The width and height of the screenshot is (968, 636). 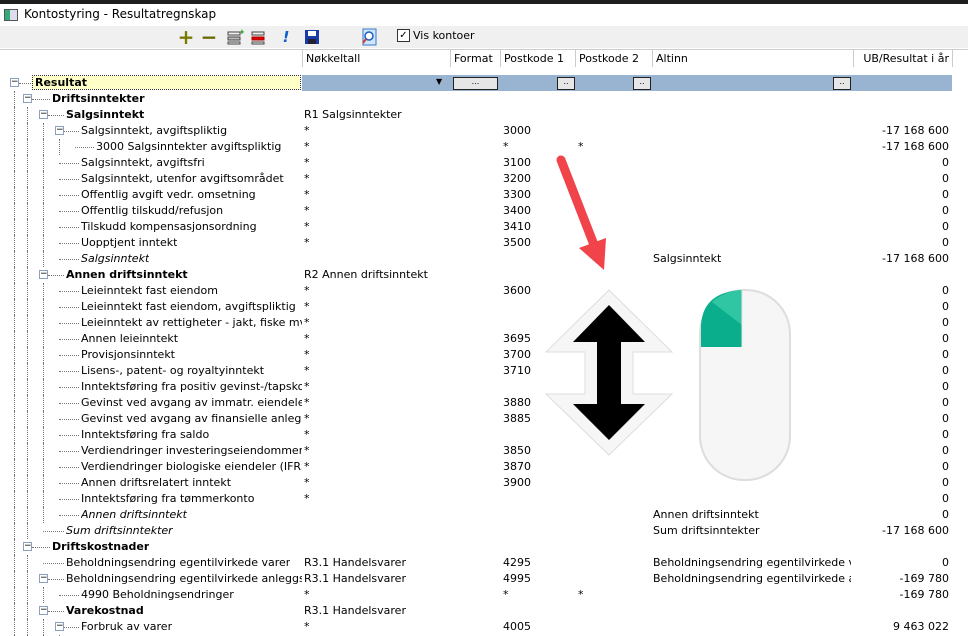 I want to click on checkbox-checked-icon: ✓, so click(x=403, y=35).